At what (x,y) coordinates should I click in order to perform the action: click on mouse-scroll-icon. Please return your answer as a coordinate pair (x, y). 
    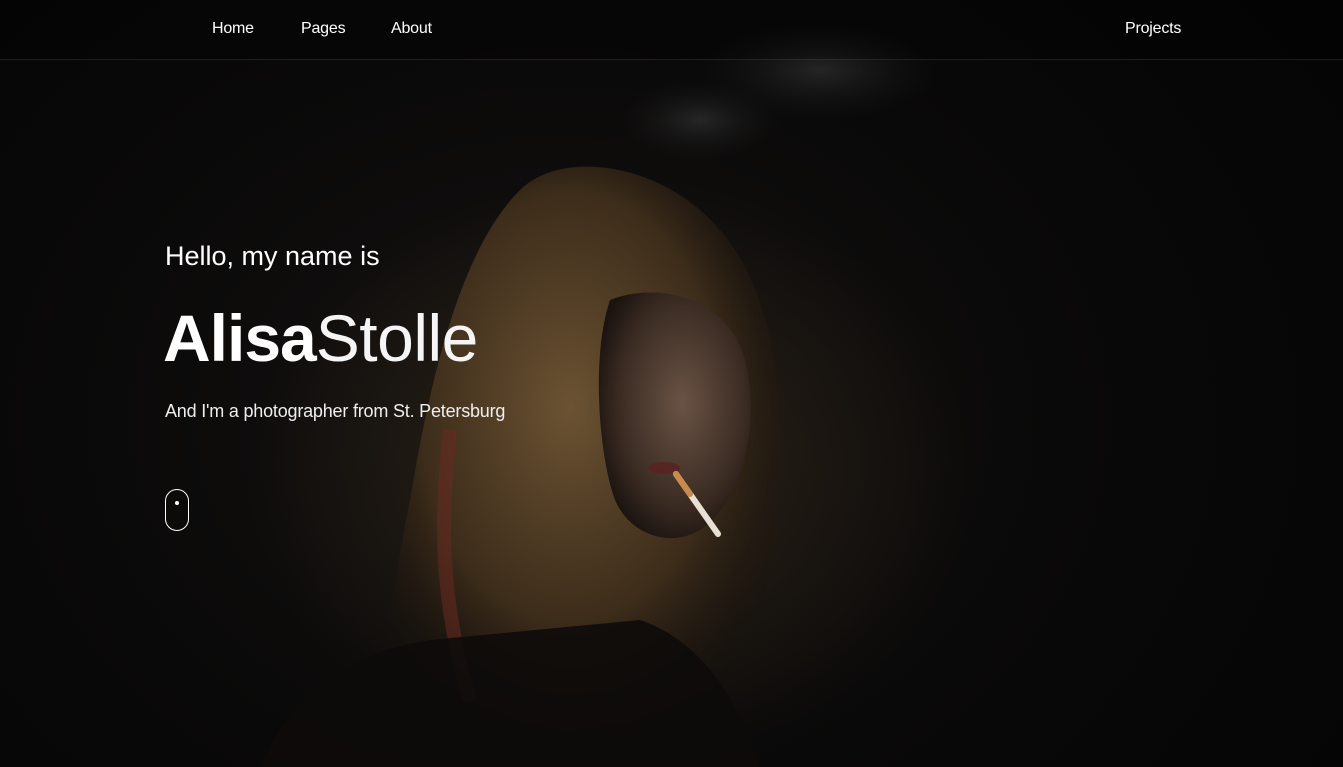
    Looking at the image, I should click on (177, 510).